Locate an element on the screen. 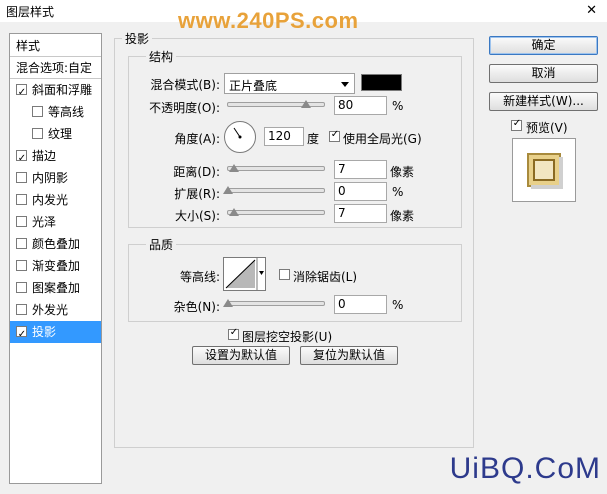 The height and width of the screenshot is (494, 607). sidebar-item-label: 混合选项:自定 is located at coordinates (54, 68).